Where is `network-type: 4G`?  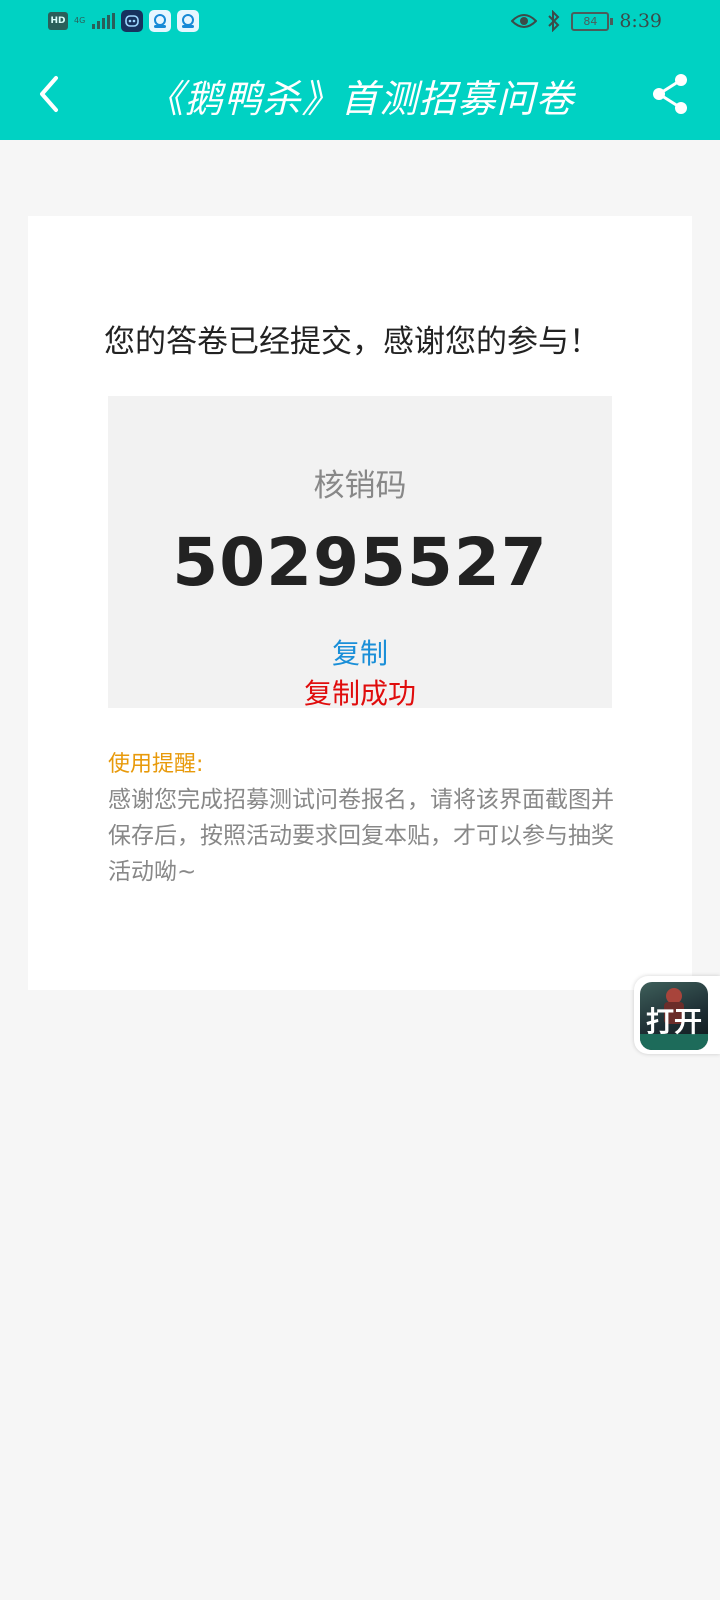
network-type: 4G is located at coordinates (80, 20).